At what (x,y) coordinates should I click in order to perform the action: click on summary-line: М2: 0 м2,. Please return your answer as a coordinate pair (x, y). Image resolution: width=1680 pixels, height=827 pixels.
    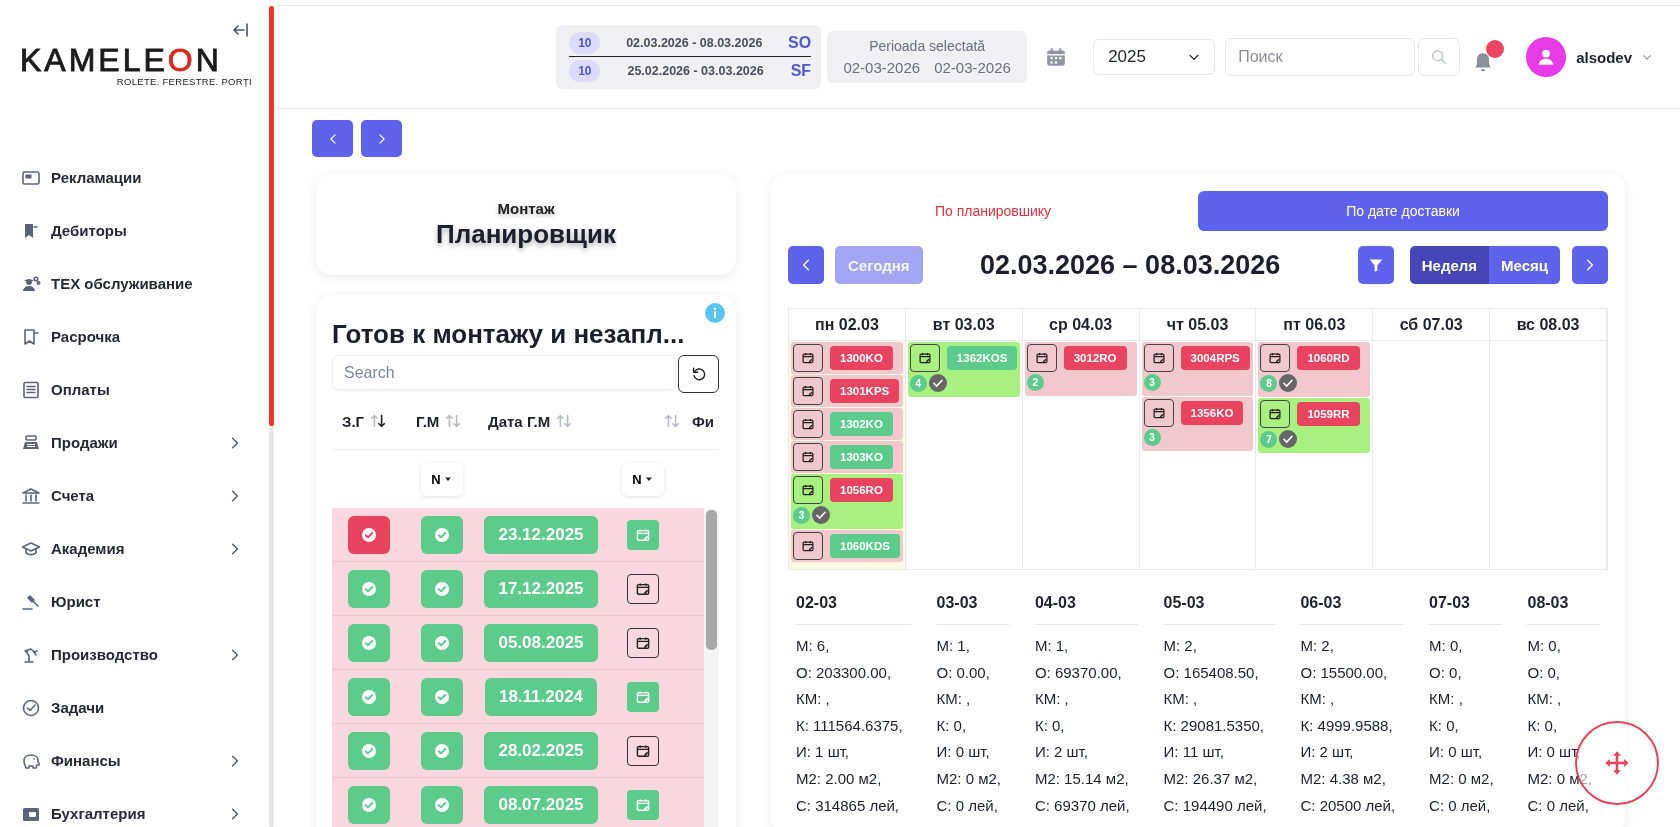
    Looking at the image, I should click on (1462, 778).